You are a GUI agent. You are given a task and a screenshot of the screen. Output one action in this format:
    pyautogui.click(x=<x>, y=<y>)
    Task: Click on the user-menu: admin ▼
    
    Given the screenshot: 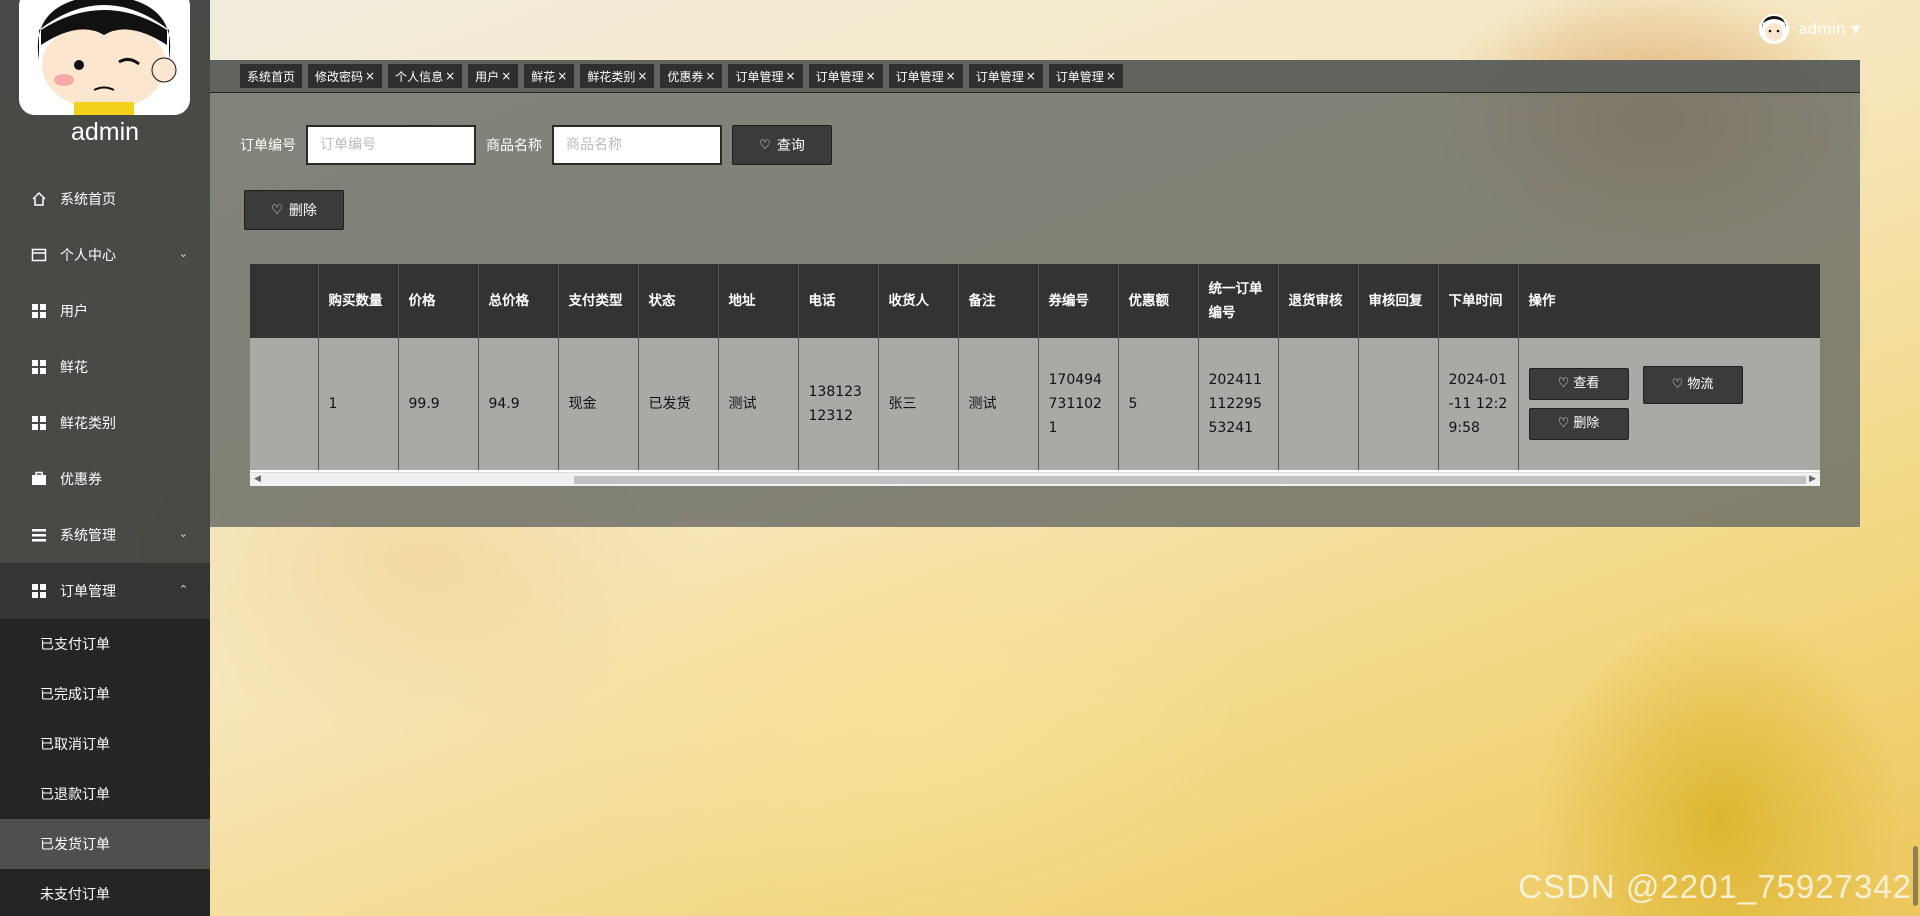 What is the action you would take?
    pyautogui.click(x=1809, y=29)
    